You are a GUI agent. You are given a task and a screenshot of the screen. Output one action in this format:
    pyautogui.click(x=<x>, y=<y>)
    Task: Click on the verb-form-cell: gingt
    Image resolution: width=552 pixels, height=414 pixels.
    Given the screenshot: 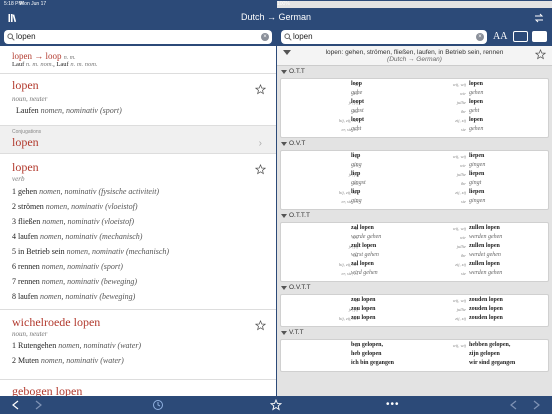 What is the action you would take?
    pyautogui.click(x=475, y=183)
    